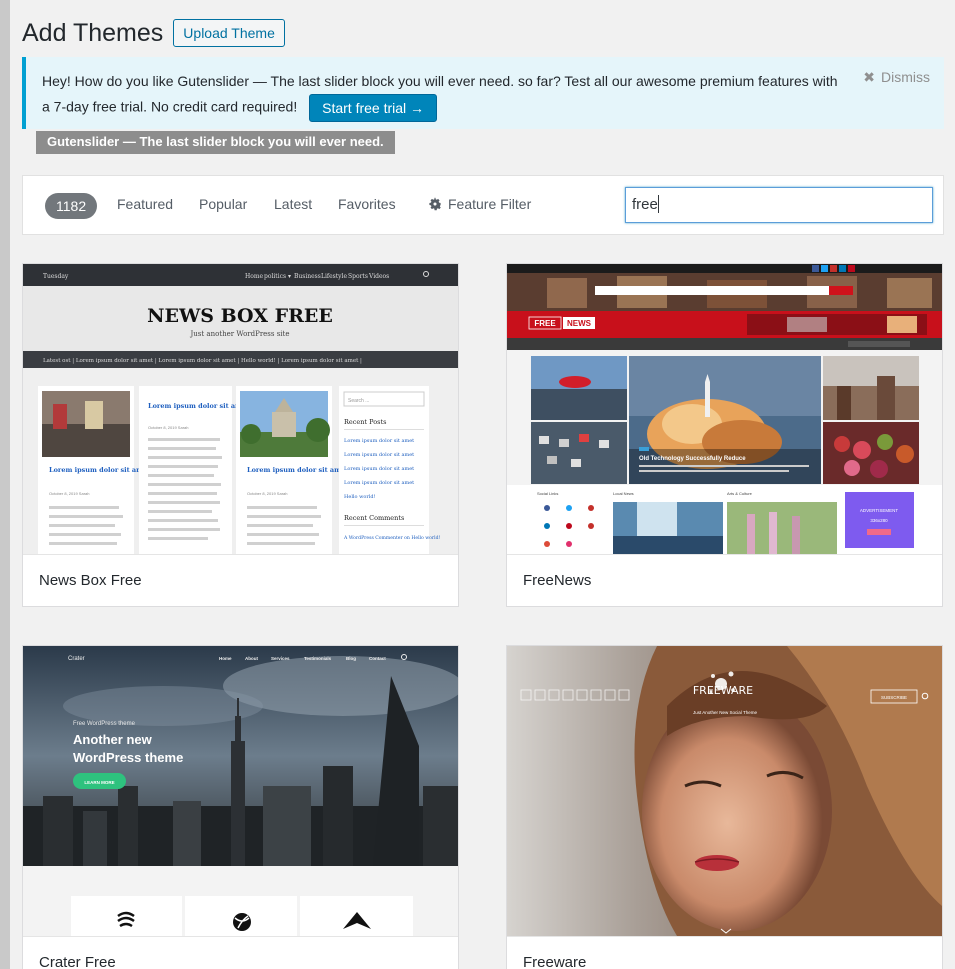 This screenshot has height=969, width=955. I want to click on theme-name: FreeNews, so click(724, 580).